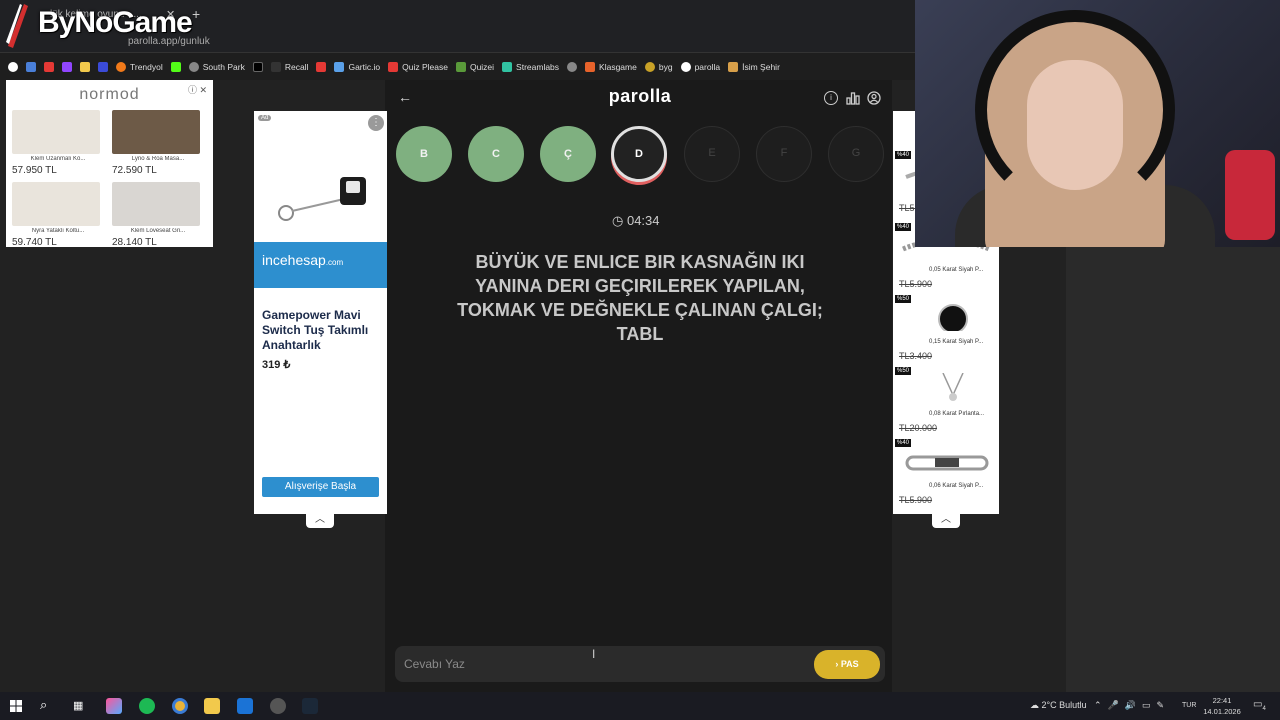 The width and height of the screenshot is (1280, 720). I want to click on file-explorer-icon, so click(212, 706).